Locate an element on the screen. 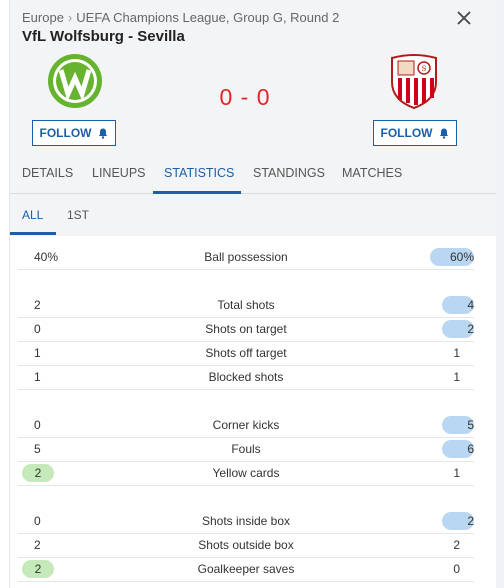 The height and width of the screenshot is (588, 504). active-subtab-indicator is located at coordinates (33, 233).